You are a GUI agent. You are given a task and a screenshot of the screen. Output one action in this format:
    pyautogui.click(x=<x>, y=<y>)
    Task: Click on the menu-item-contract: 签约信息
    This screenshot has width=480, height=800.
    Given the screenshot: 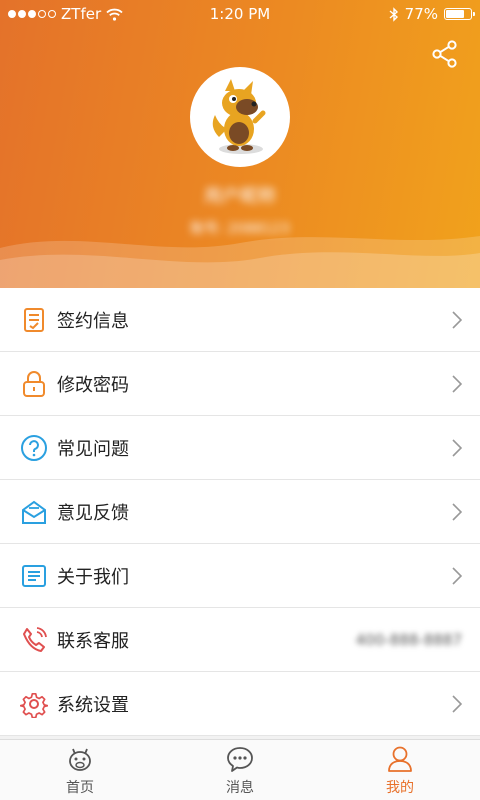 What is the action you would take?
    pyautogui.click(x=240, y=320)
    